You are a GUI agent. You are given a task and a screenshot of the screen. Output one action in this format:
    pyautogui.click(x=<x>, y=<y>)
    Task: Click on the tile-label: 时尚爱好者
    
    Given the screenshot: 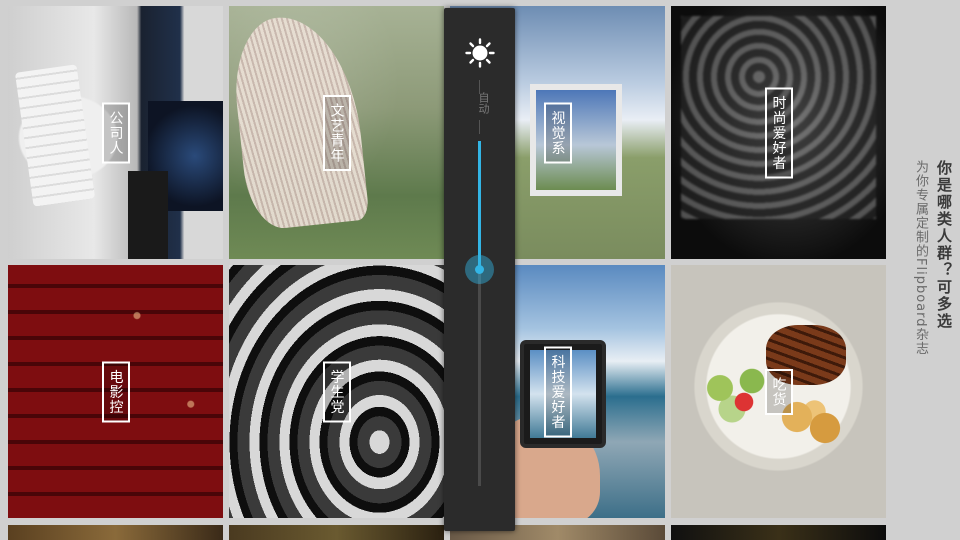 What is the action you would take?
    pyautogui.click(x=778, y=132)
    